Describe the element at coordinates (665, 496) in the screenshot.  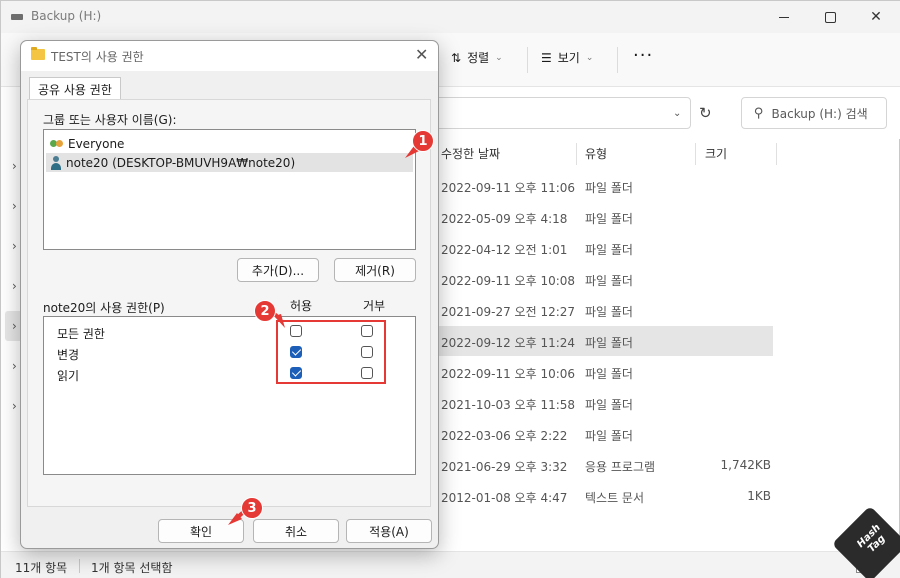
I see `table-row: 2012-01-08 오후 4:47 텍스트 문서 1KB` at that location.